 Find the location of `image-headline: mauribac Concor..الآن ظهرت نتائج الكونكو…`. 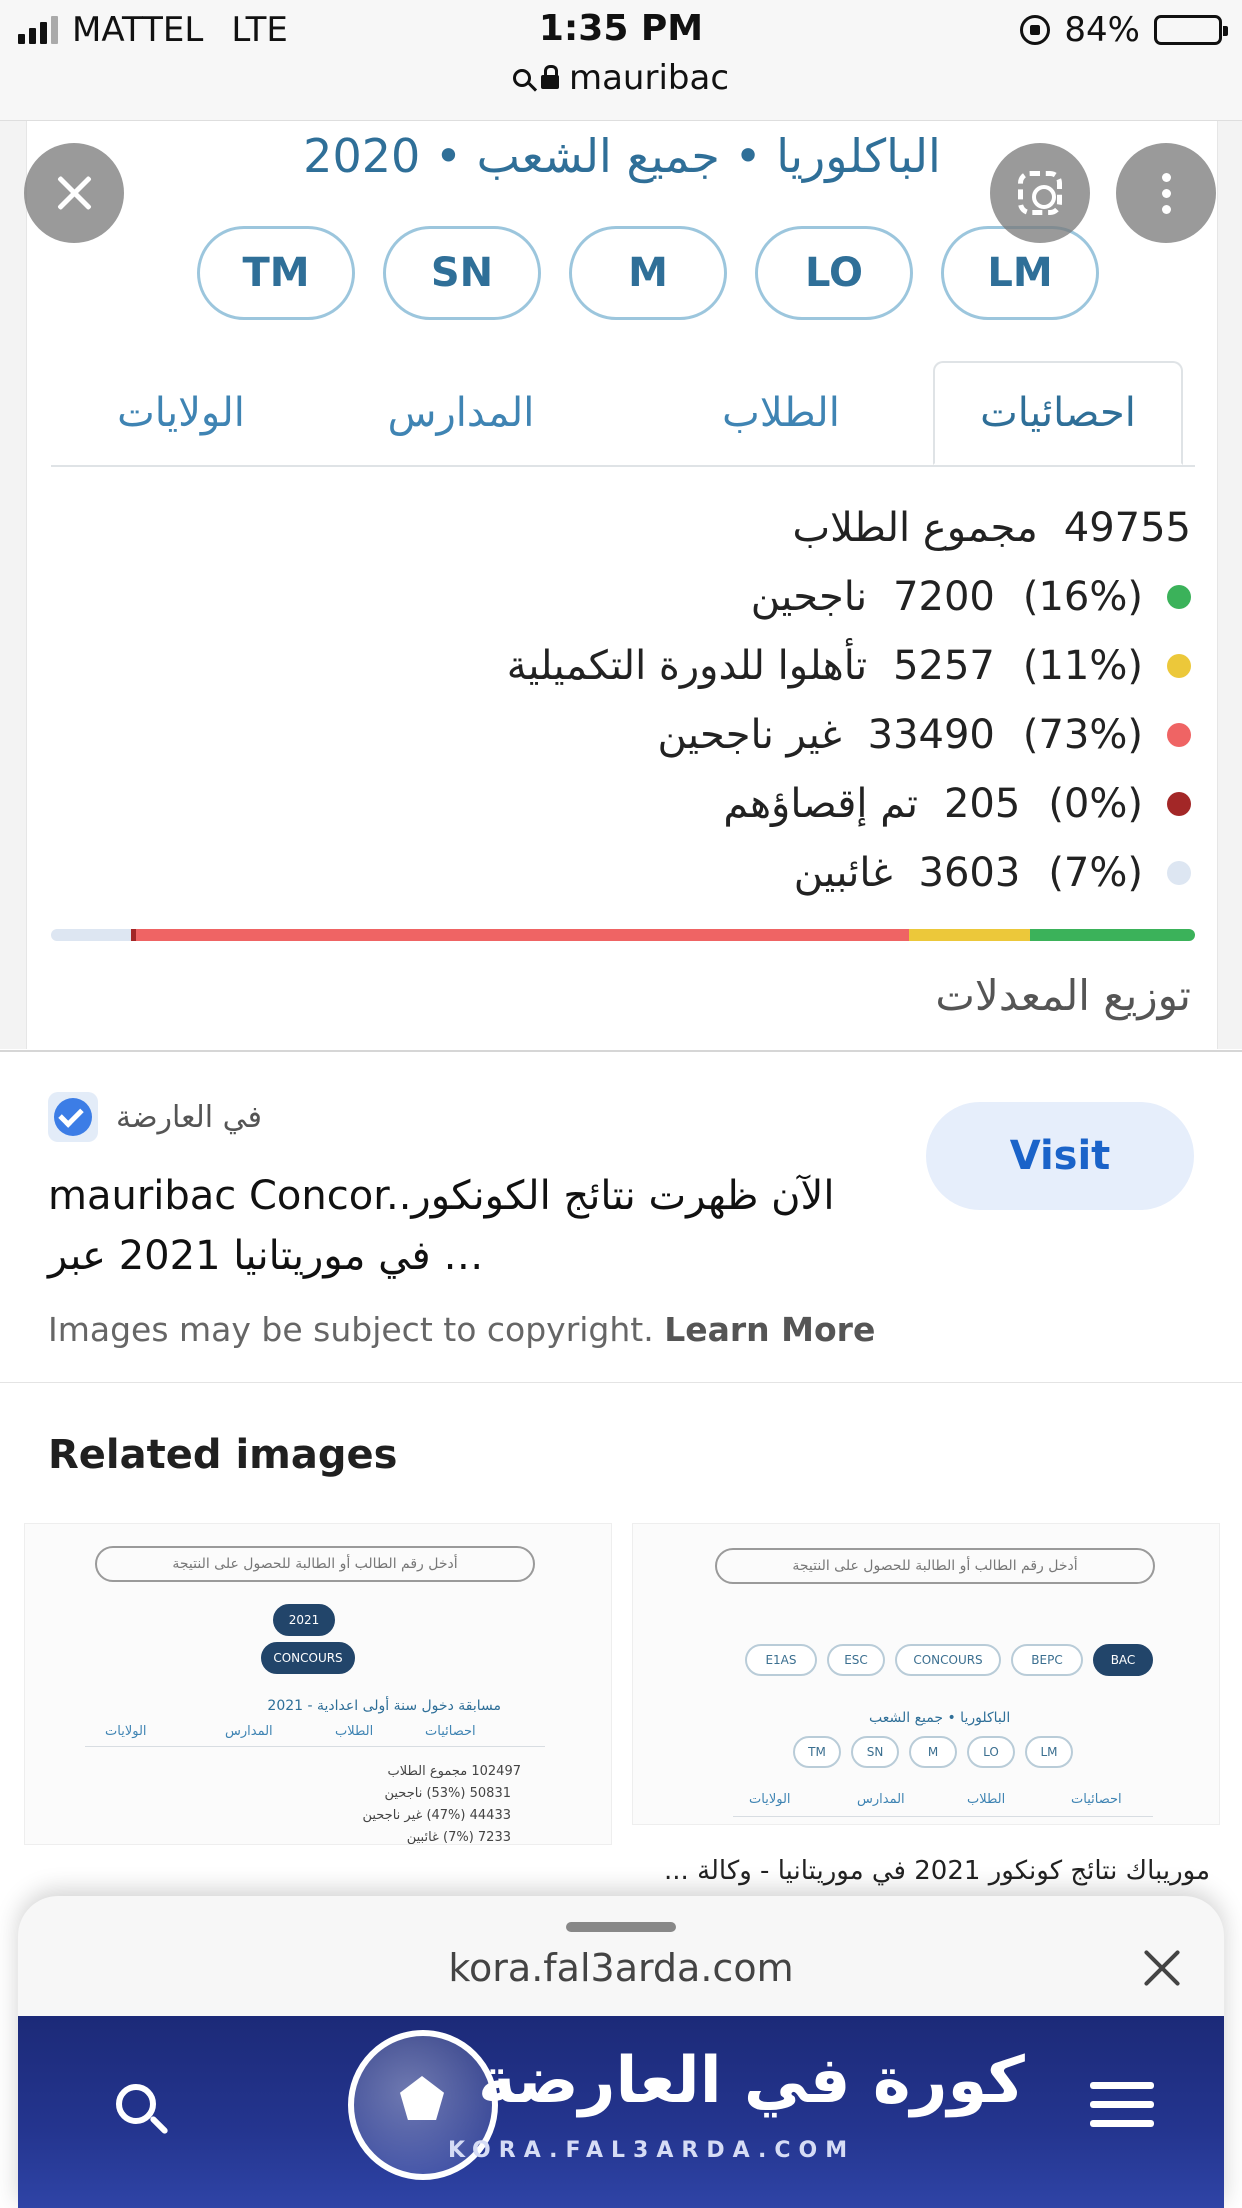

image-headline: mauribac Concor..الآن ظهرت نتائج الكونكو… is located at coordinates (458, 1226).